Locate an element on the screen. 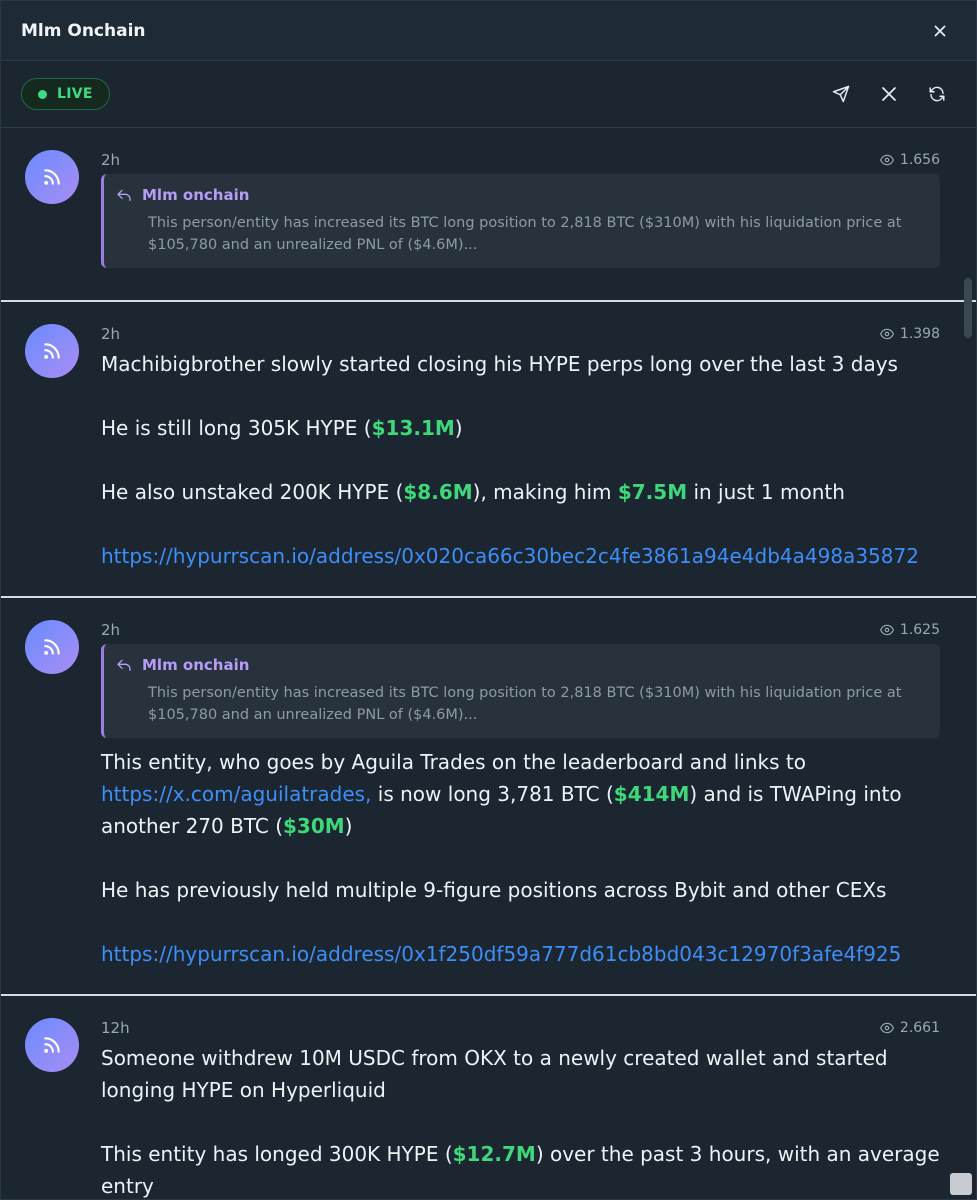  x-logo-icon is located at coordinates (889, 94).